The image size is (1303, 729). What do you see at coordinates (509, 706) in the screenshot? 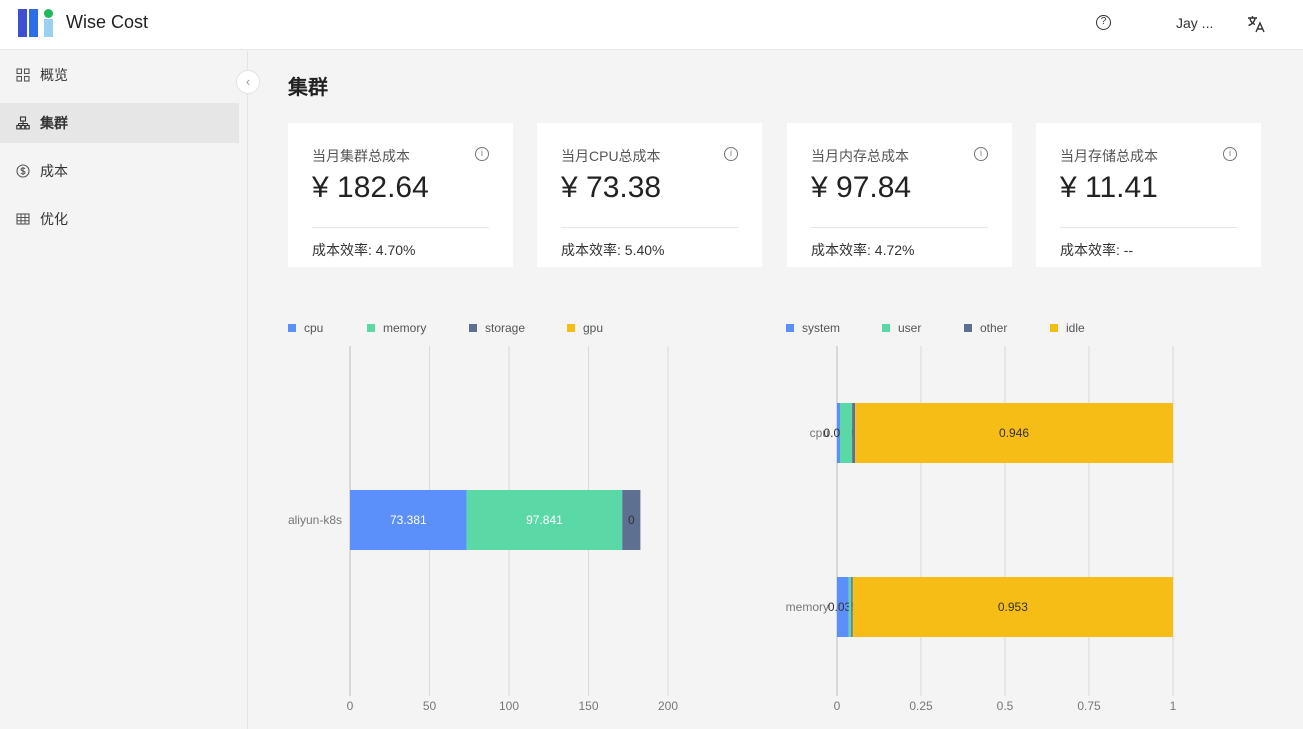
I see `x-tick-label: 100` at bounding box center [509, 706].